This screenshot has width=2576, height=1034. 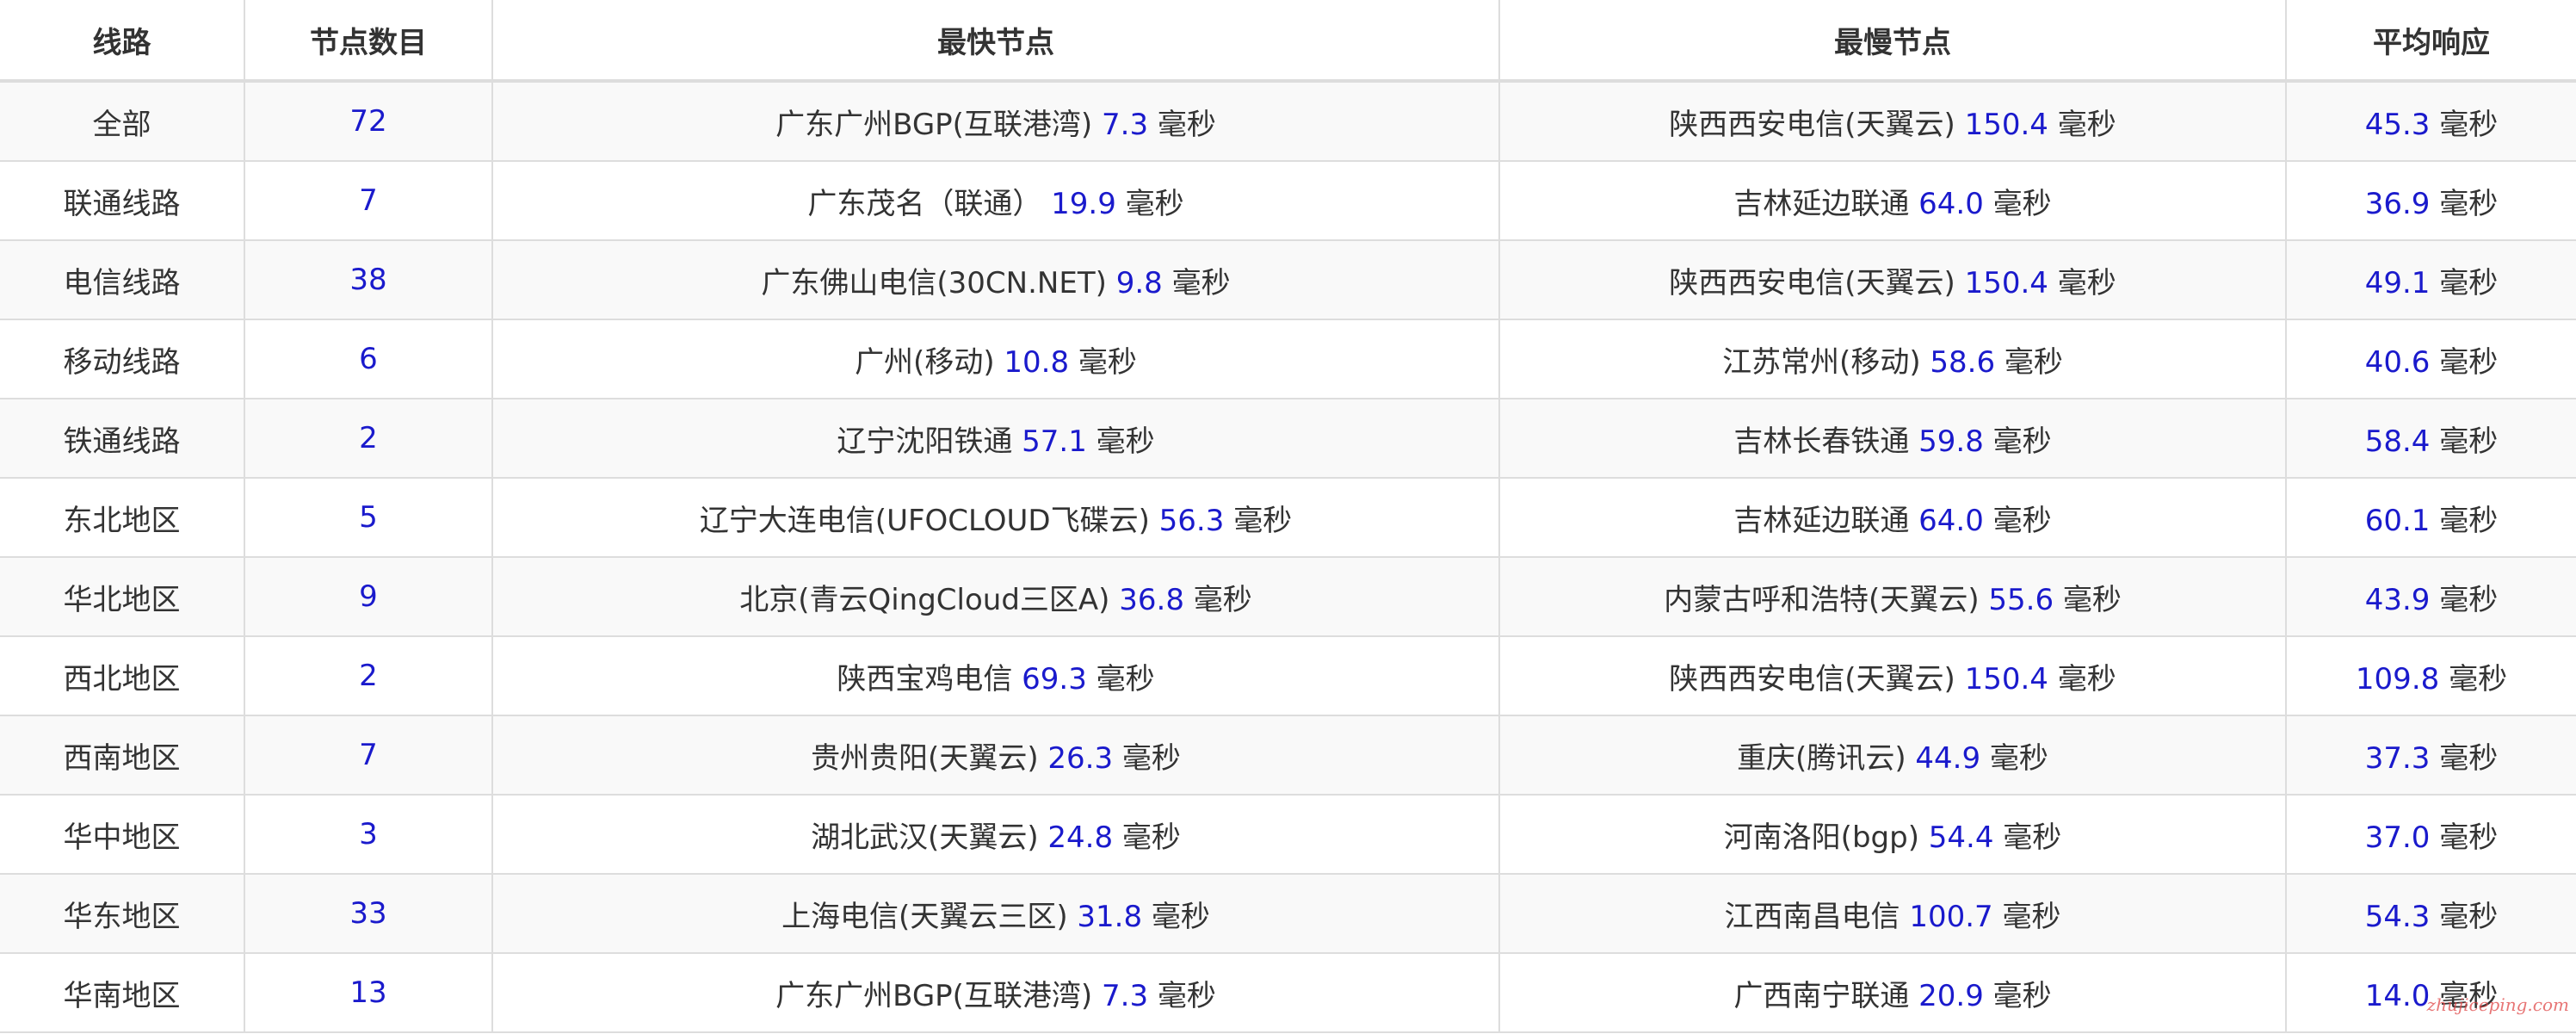 What do you see at coordinates (2397, 521) in the screenshot?
I see `average-latency: 60.1` at bounding box center [2397, 521].